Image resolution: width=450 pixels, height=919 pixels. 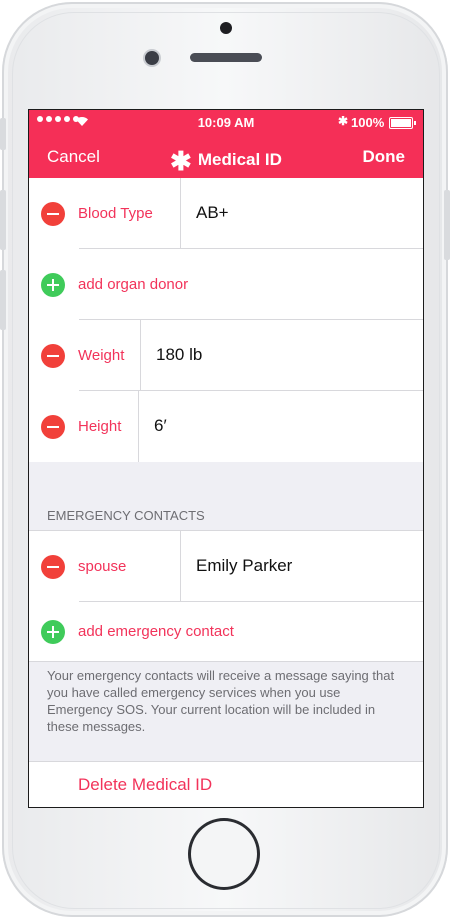 I want to click on mute-switch, so click(x=3, y=134).